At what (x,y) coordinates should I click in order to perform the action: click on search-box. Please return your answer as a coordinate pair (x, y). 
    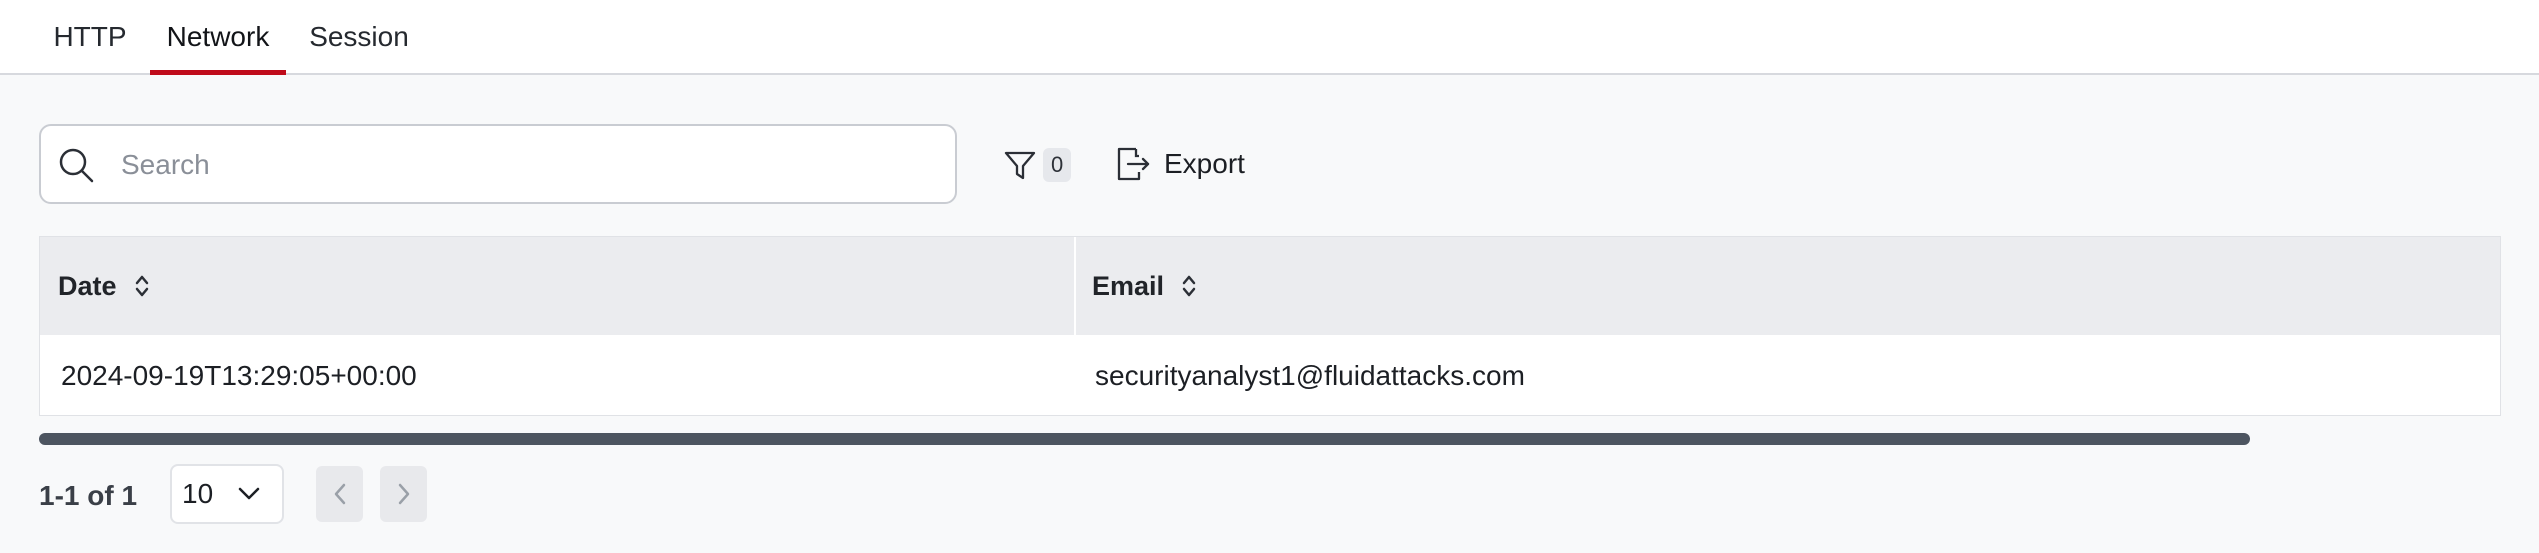
    Looking at the image, I should click on (498, 164).